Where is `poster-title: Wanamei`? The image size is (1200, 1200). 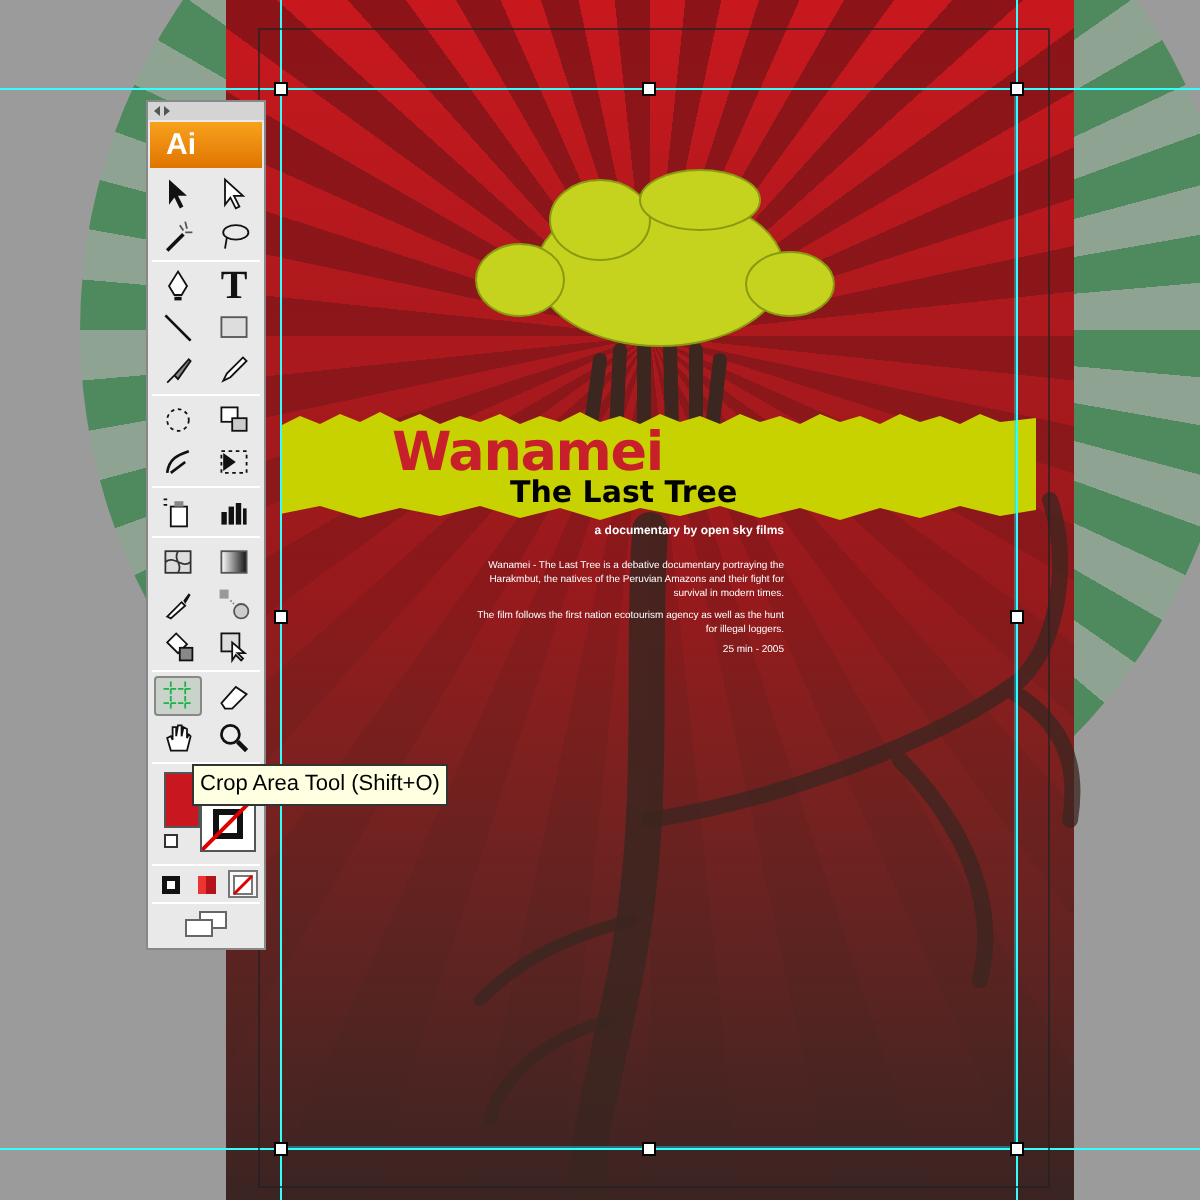
poster-title: Wanamei is located at coordinates (527, 453).